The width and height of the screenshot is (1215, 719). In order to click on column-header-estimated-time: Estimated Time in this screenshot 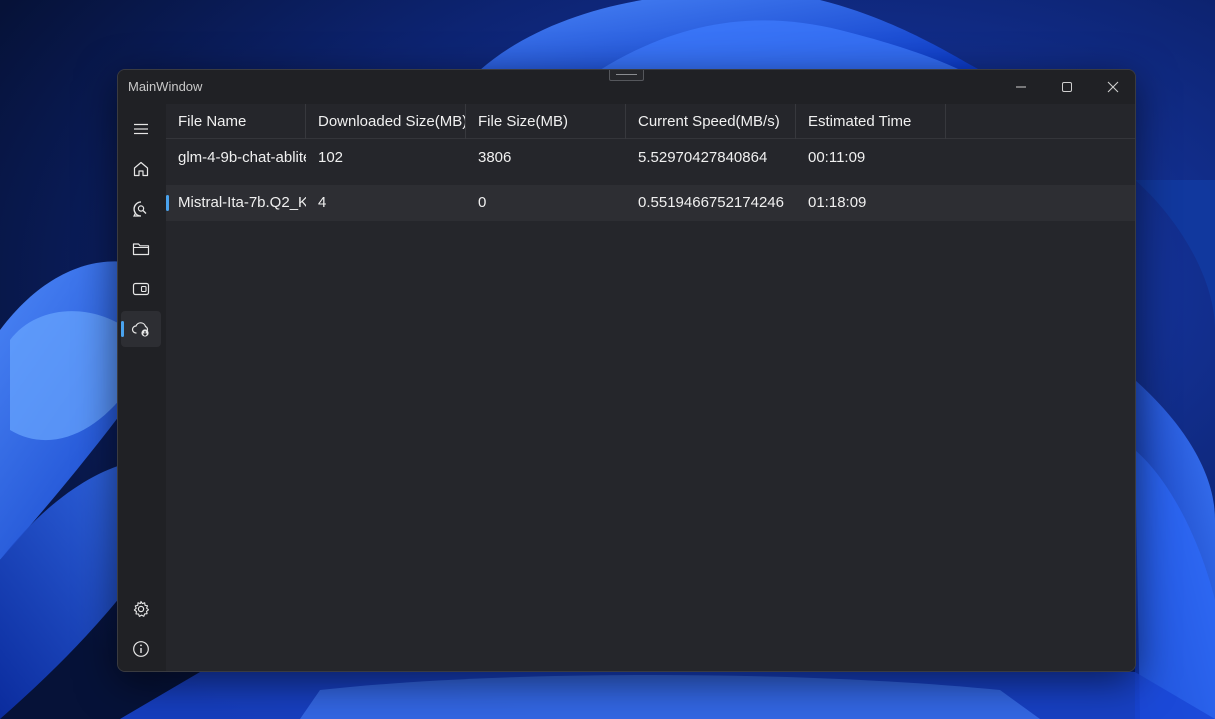, I will do `click(871, 121)`.